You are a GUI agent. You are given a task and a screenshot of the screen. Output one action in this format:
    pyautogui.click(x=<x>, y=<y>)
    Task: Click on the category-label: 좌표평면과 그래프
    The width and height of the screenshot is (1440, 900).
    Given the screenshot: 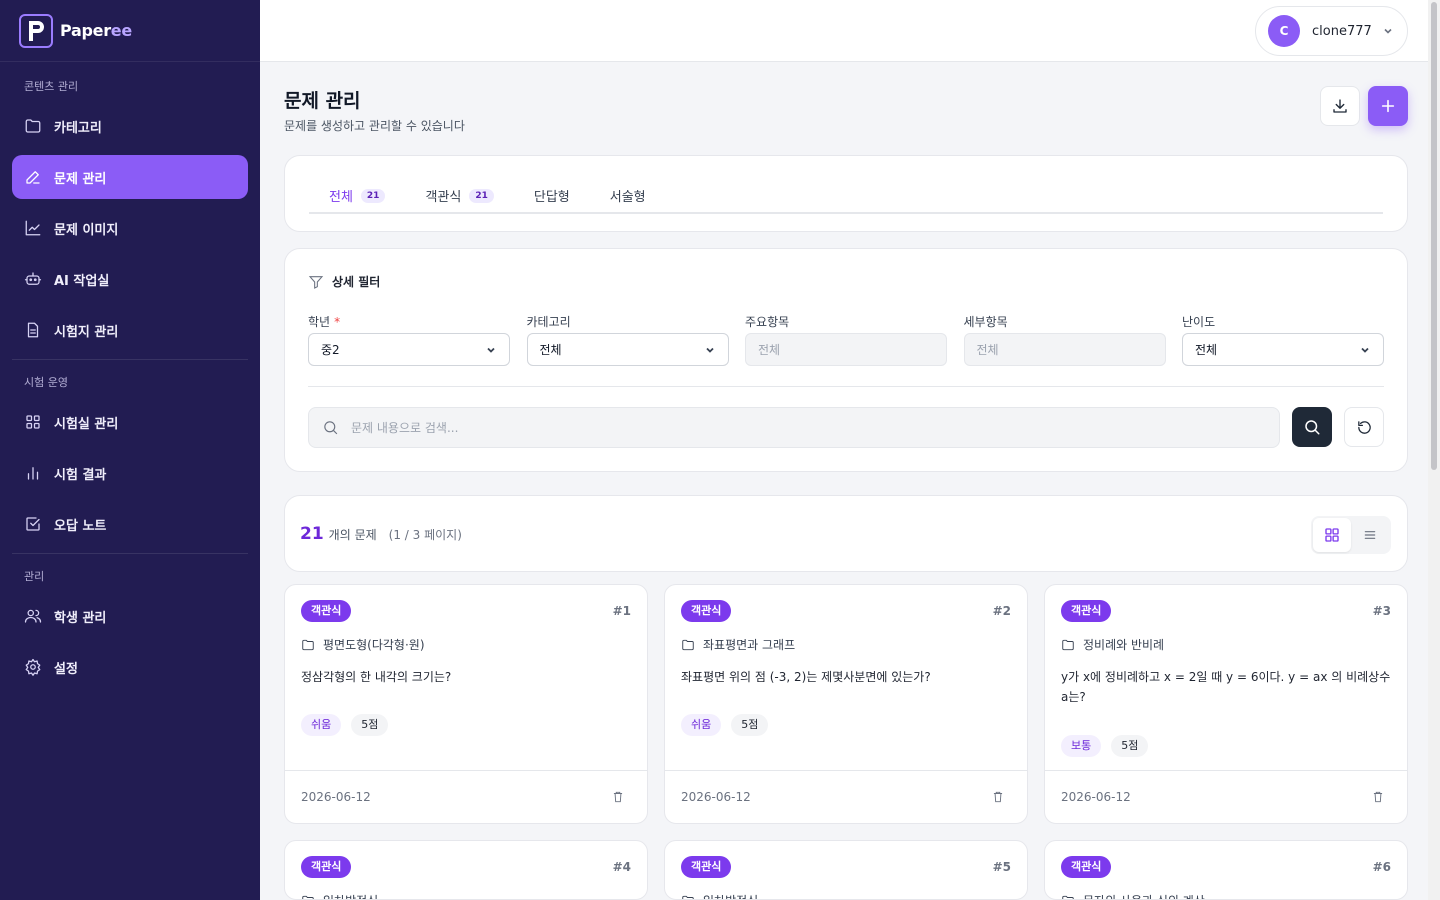 What is the action you would take?
    pyautogui.click(x=749, y=645)
    